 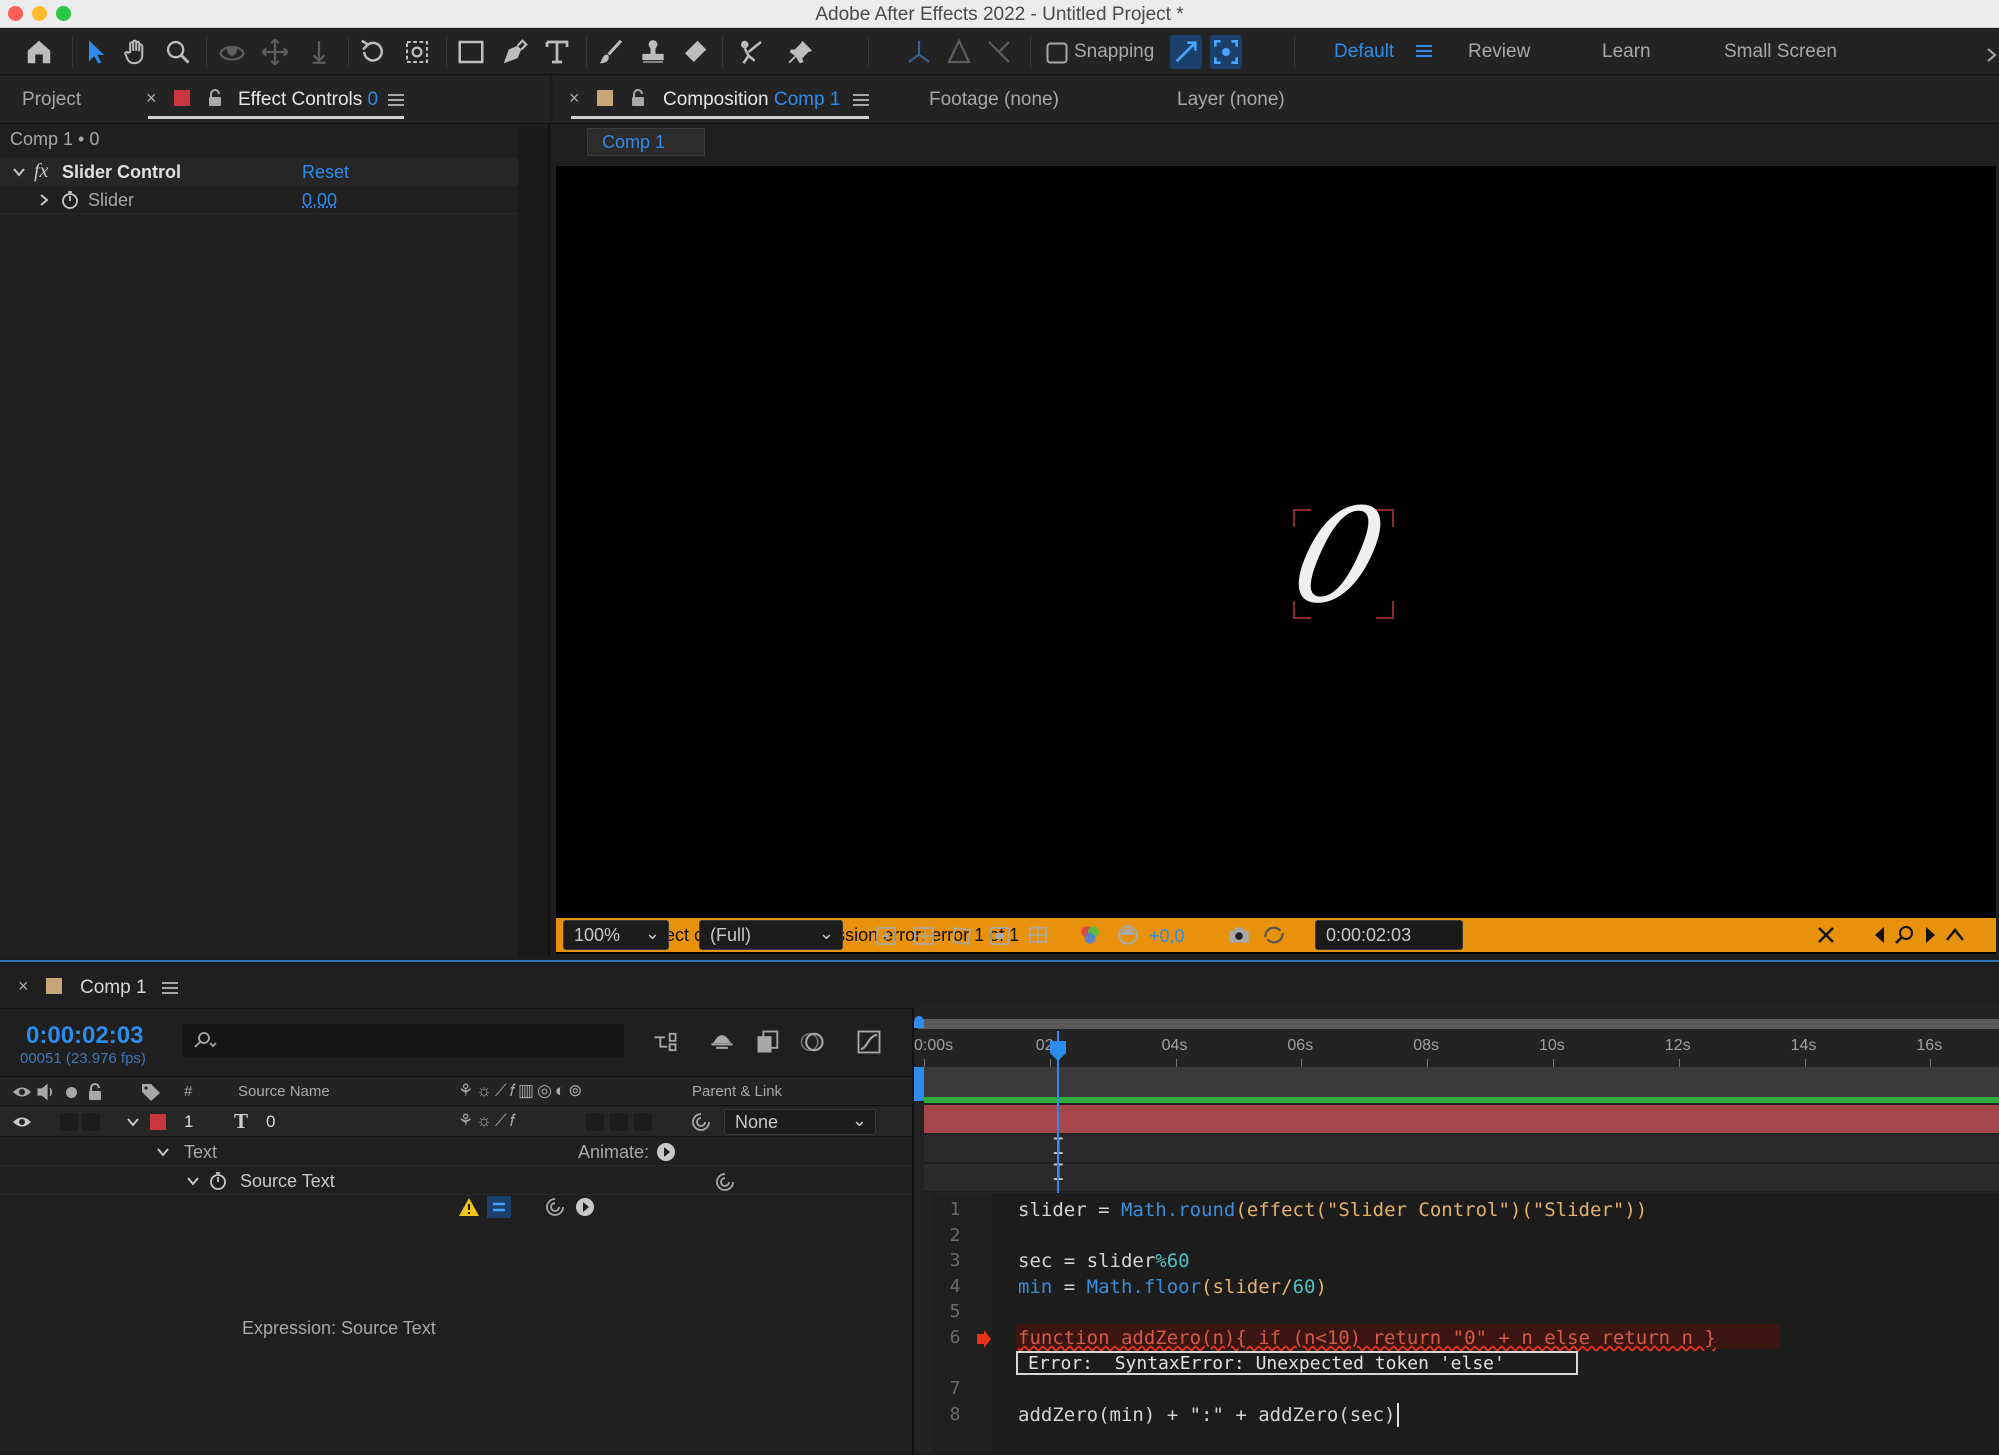 What do you see at coordinates (417, 52) in the screenshot?
I see `pan-behind-icon` at bounding box center [417, 52].